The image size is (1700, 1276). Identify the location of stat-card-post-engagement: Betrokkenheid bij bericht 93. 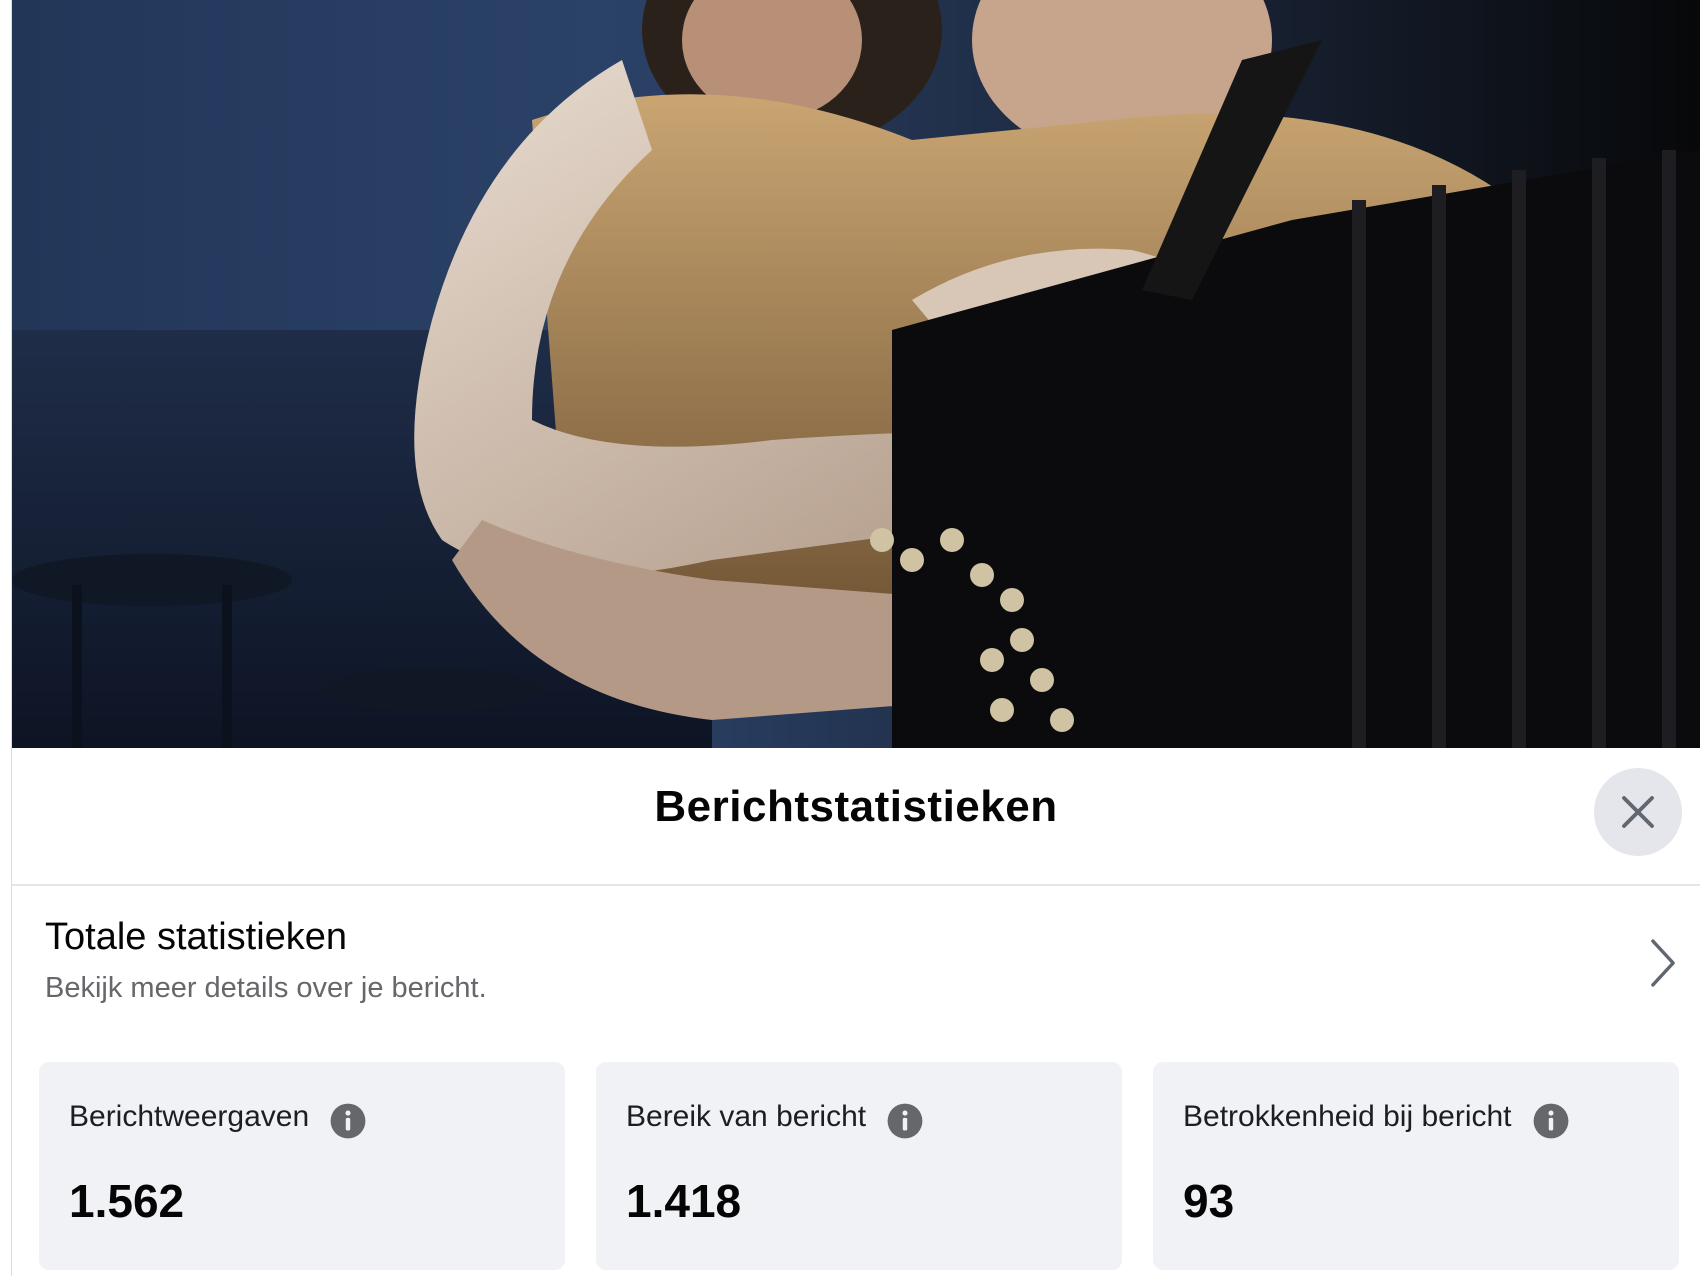
(1416, 1166).